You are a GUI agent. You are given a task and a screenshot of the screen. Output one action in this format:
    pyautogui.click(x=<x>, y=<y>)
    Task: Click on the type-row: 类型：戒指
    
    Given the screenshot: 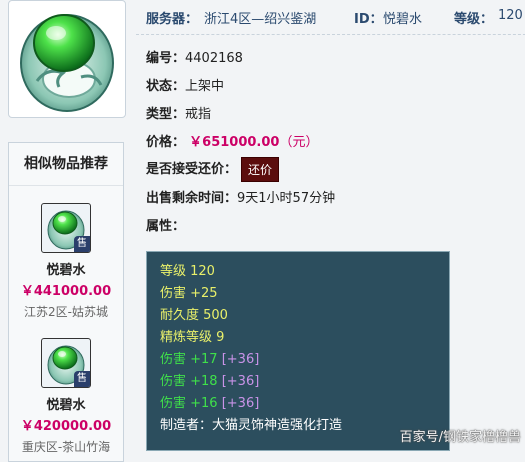 What is the action you would take?
    pyautogui.click(x=178, y=112)
    